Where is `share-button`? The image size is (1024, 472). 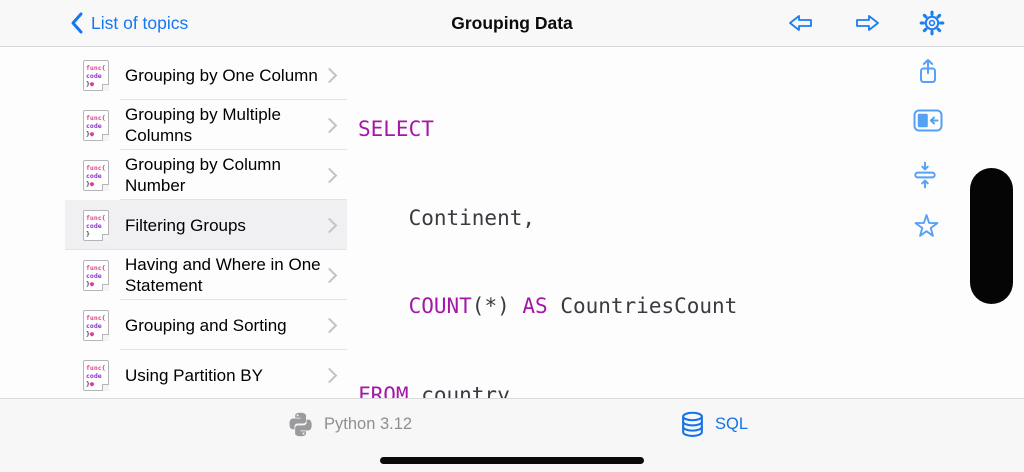
share-button is located at coordinates (928, 74).